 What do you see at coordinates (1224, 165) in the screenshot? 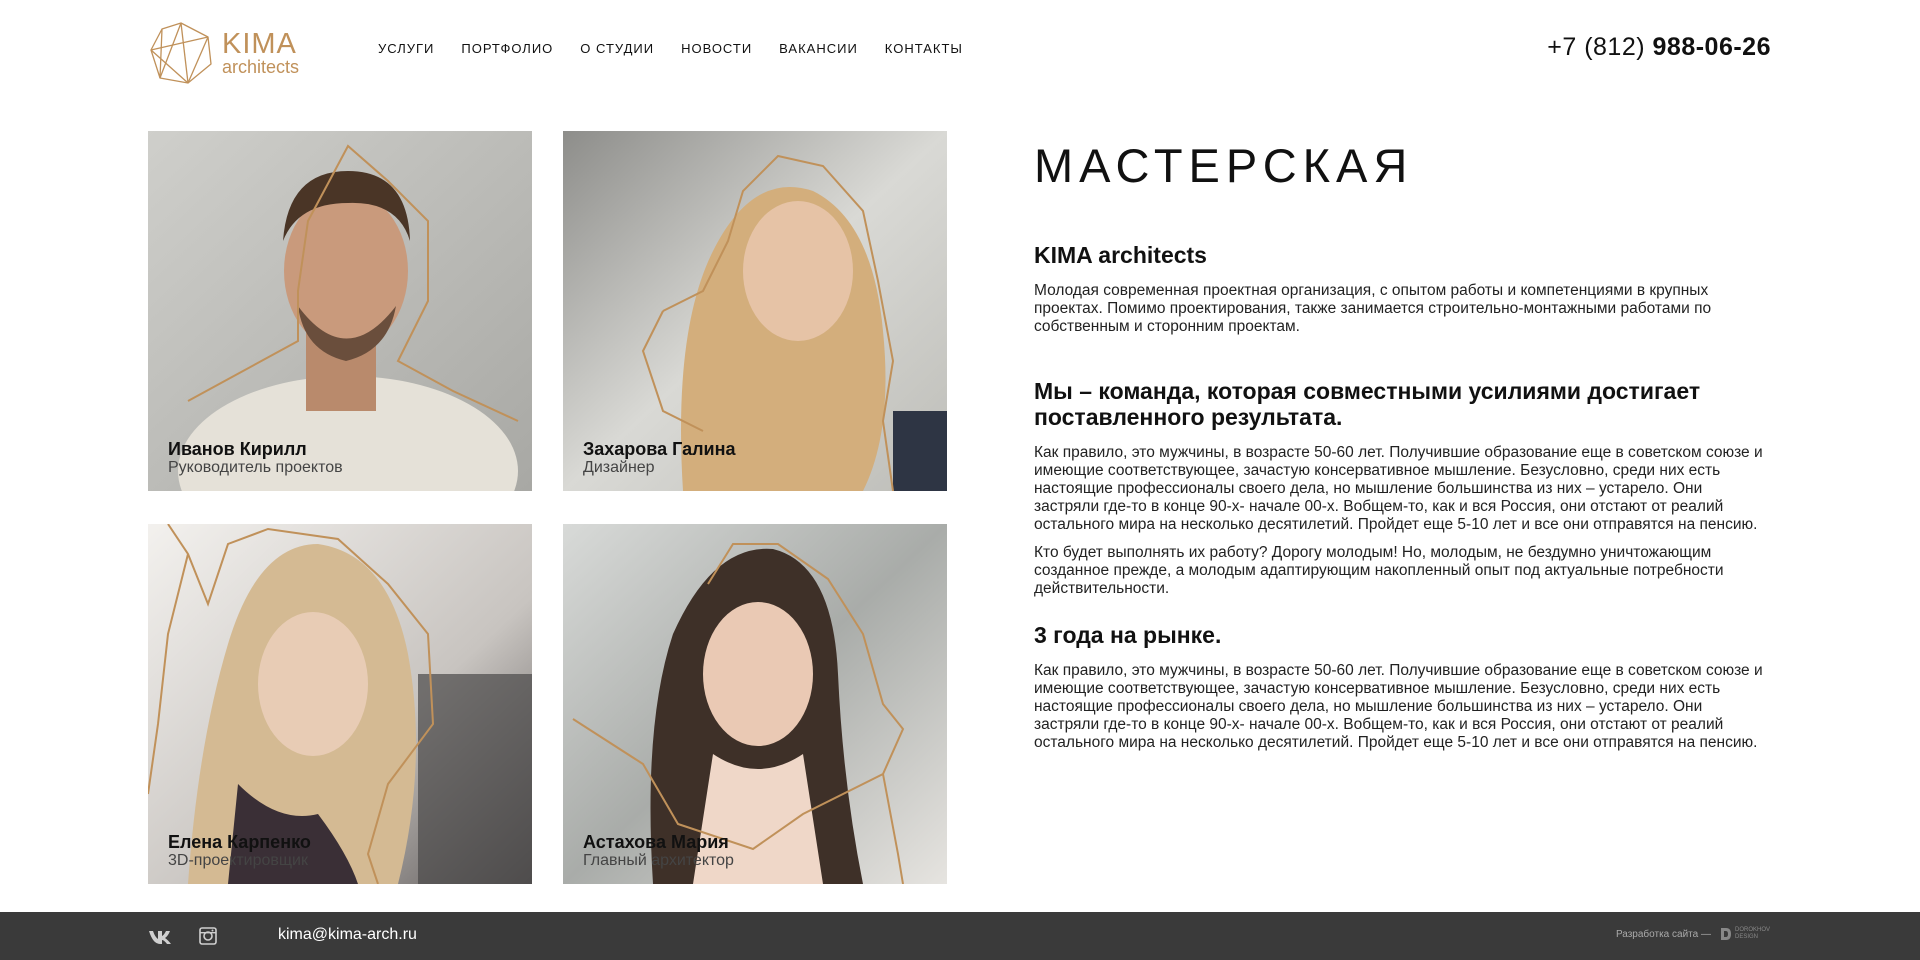
I see `page-title: МАСТЕРСКАЯ` at bounding box center [1224, 165].